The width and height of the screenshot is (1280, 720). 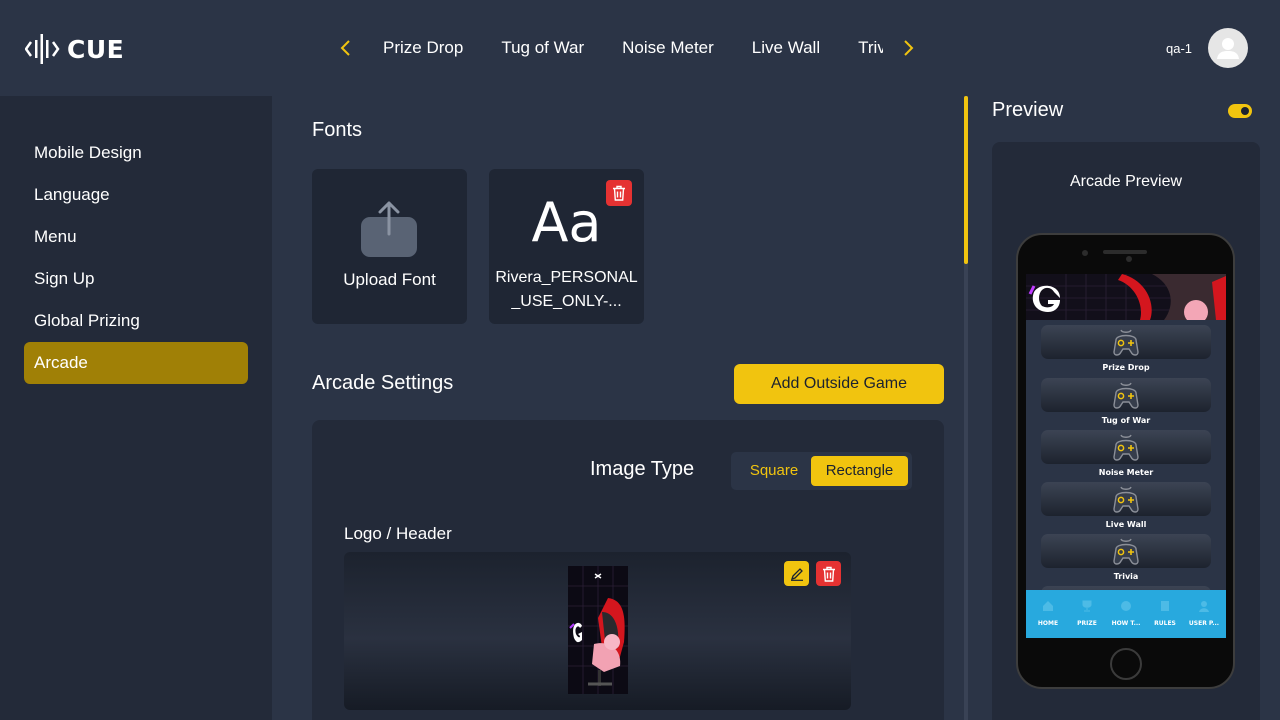 I want to click on home-icon, so click(x=1048, y=606).